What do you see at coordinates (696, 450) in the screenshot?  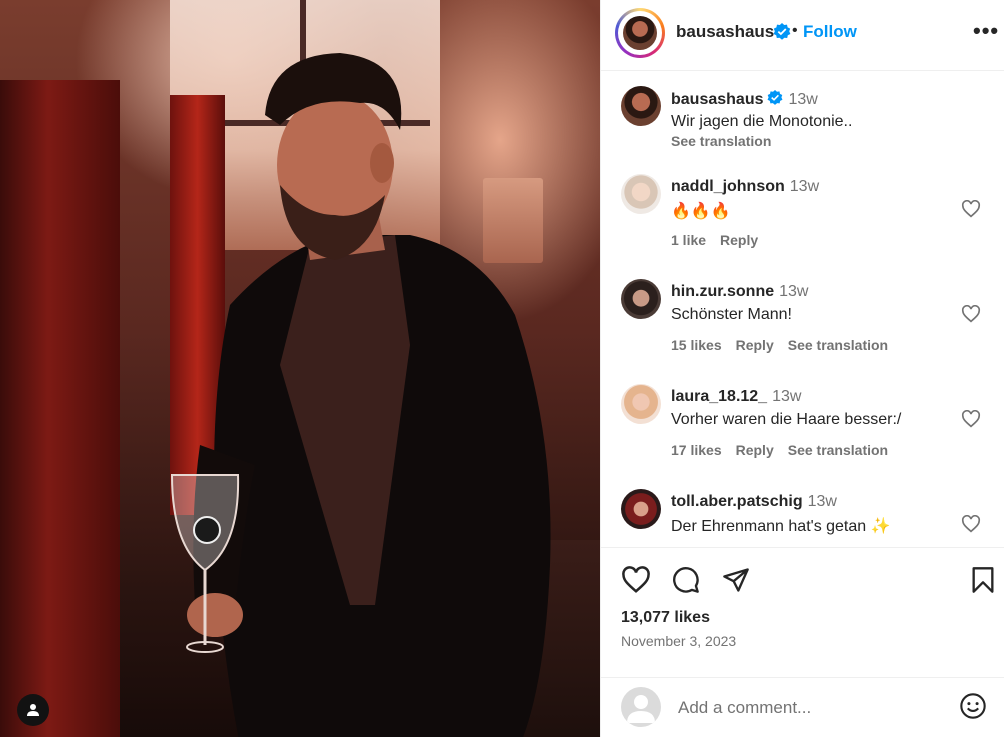 I see `comment-likes: 17 likes` at bounding box center [696, 450].